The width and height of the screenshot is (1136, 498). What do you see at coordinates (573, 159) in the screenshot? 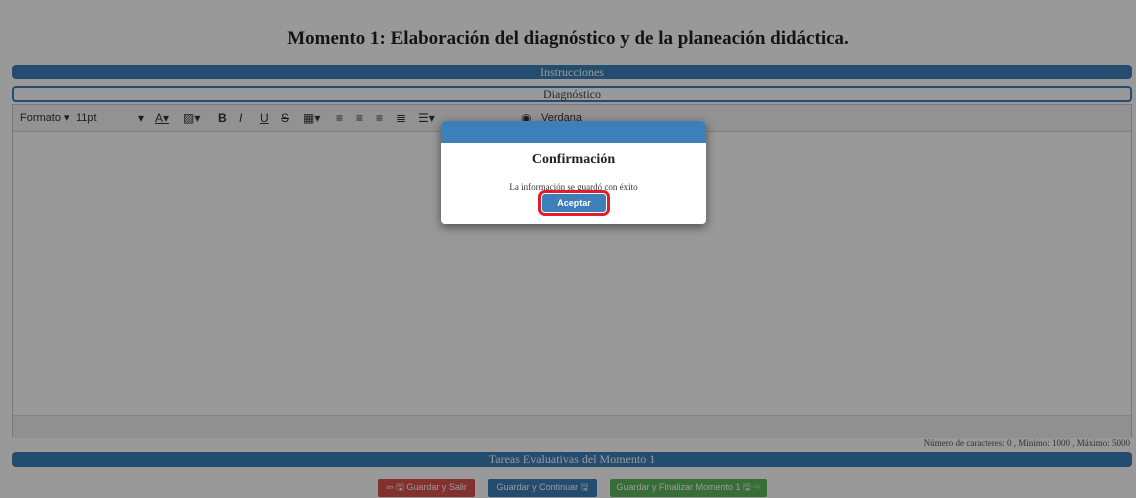
I see `dialog-title: Confirmación` at bounding box center [573, 159].